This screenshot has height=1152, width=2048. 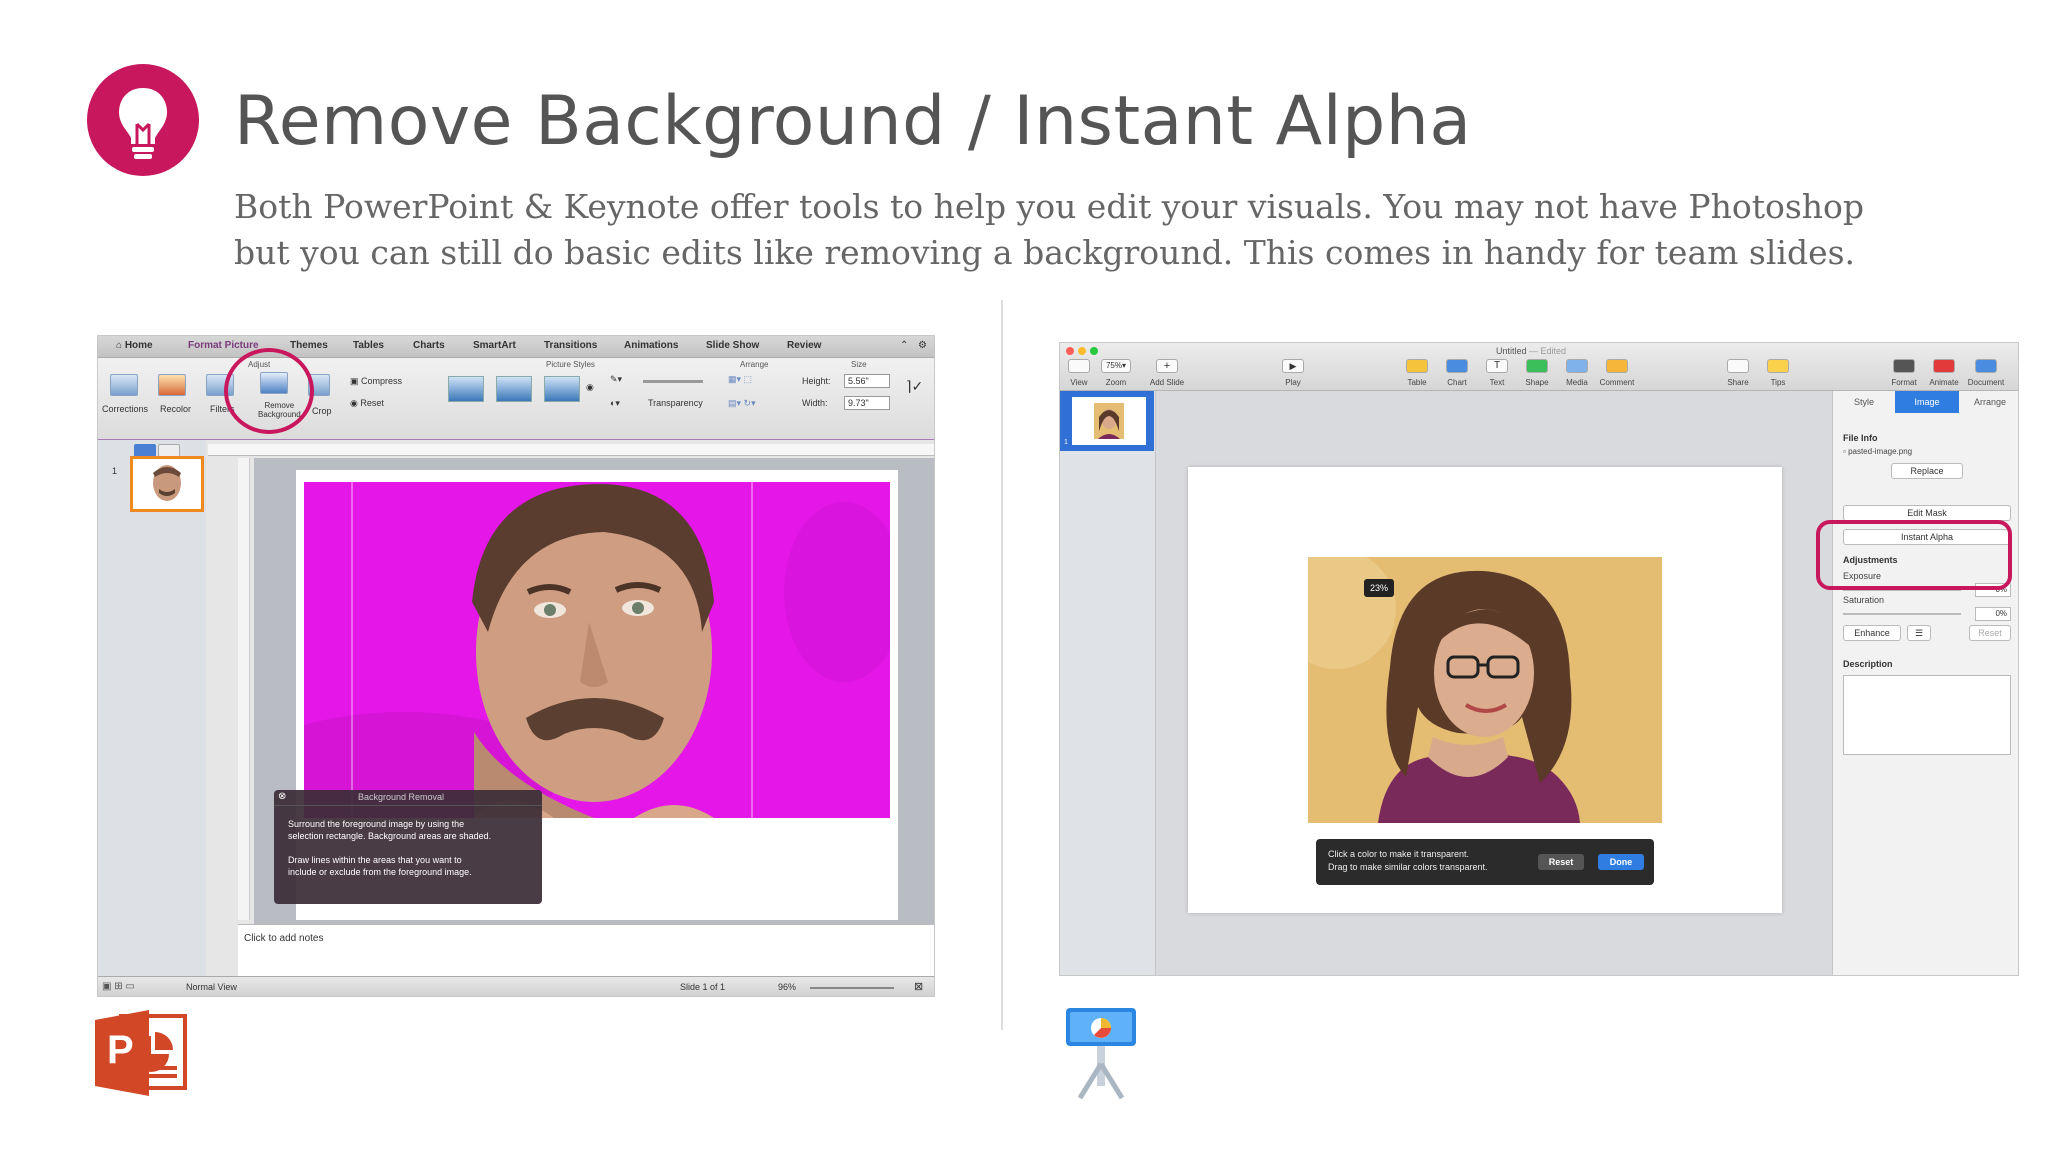 I want to click on tab-style: Style, so click(x=1864, y=402).